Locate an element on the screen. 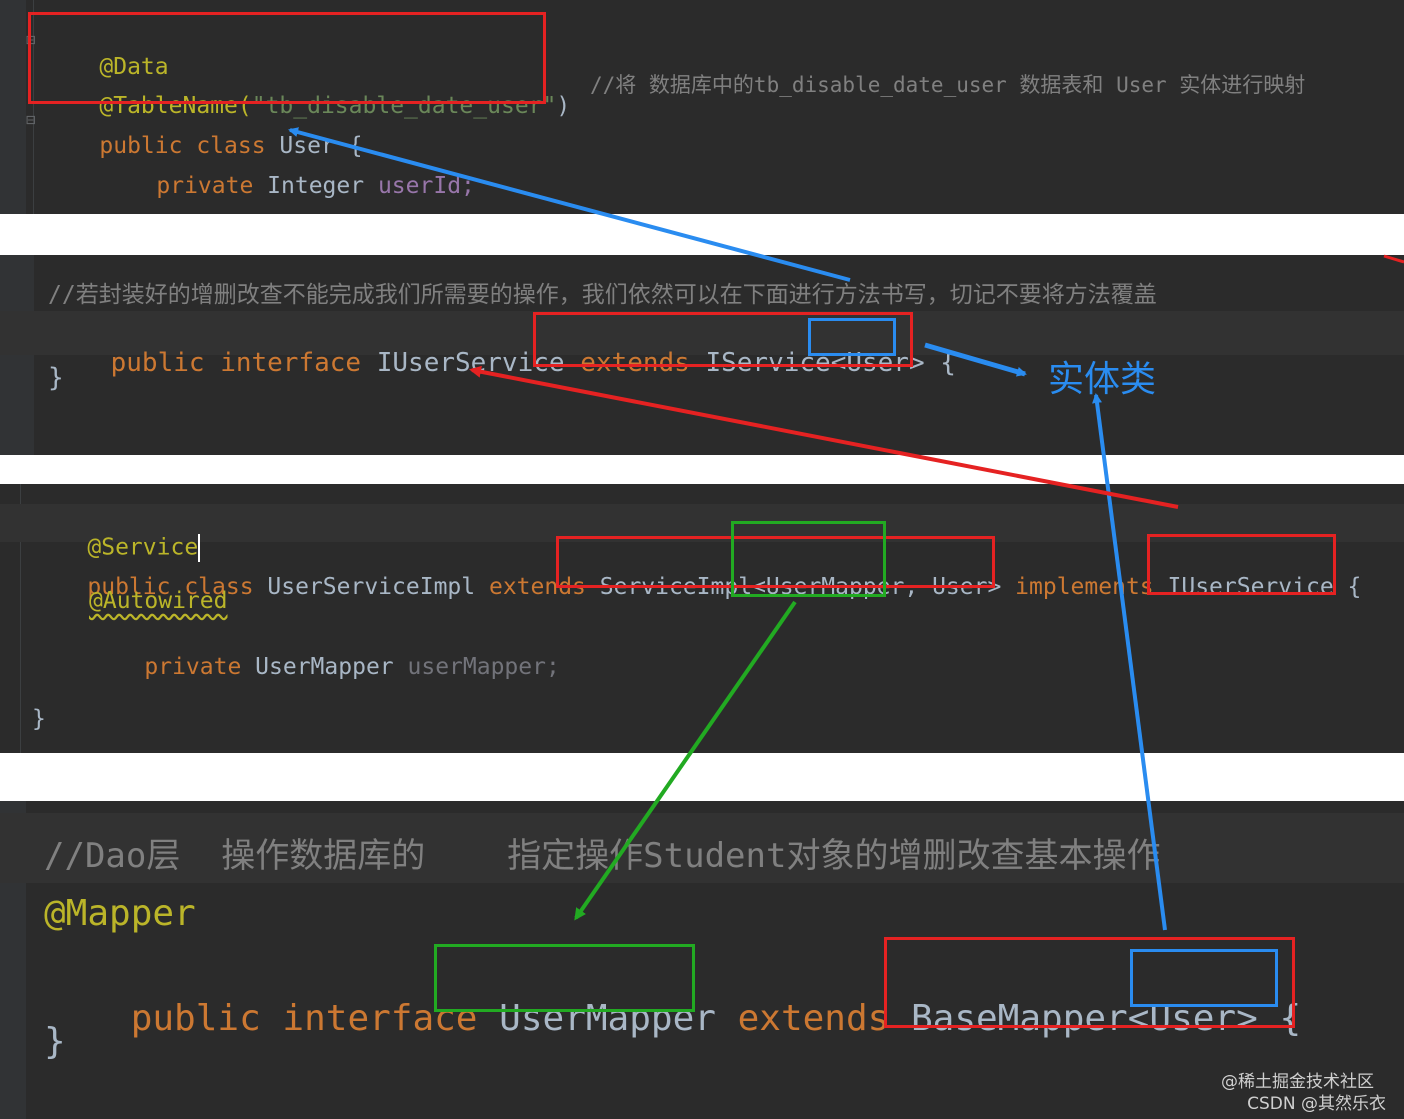  arrow-blue-to-callout is located at coordinates (975, 359).